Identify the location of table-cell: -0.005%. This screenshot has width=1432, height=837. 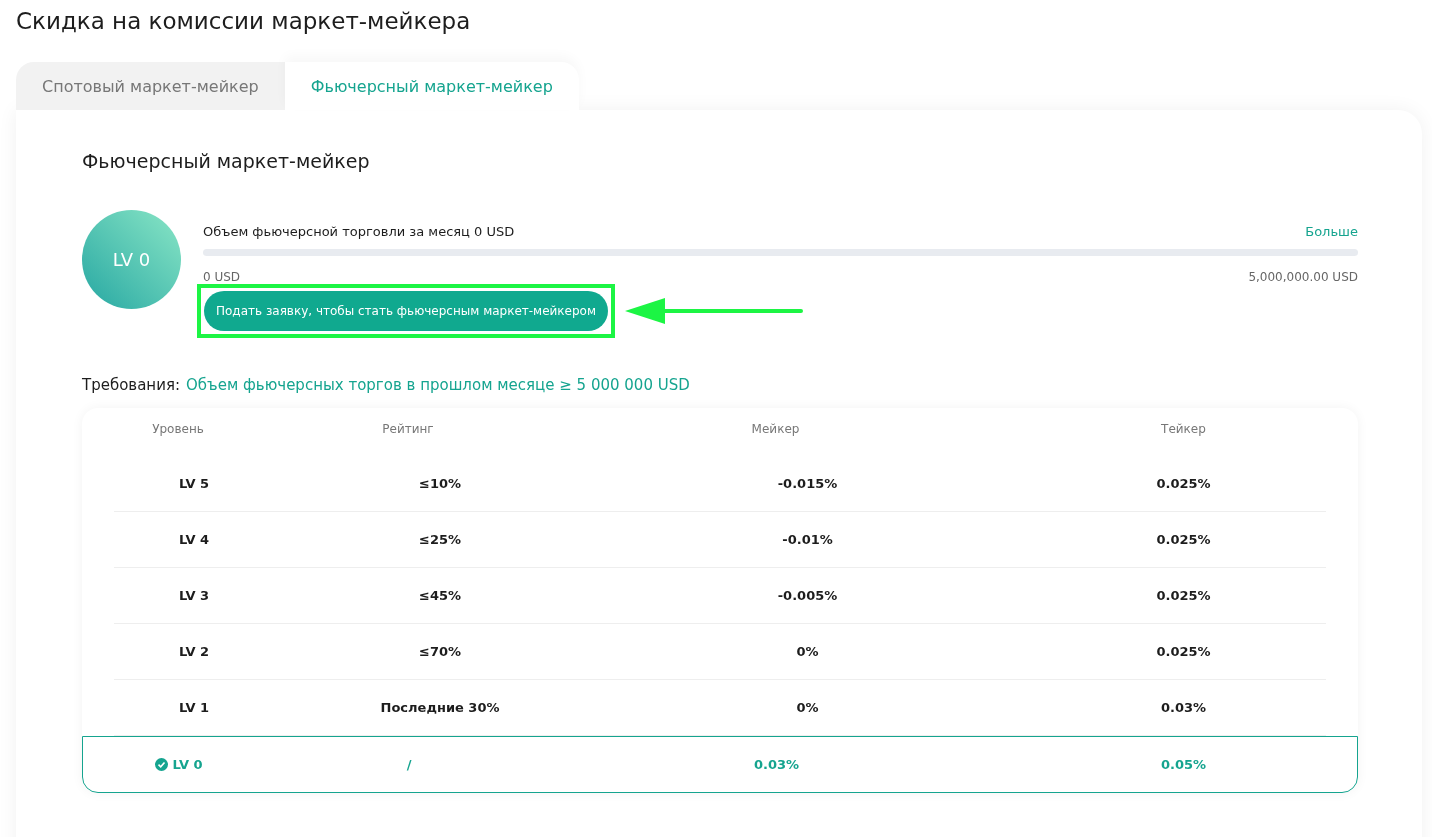
(807, 595).